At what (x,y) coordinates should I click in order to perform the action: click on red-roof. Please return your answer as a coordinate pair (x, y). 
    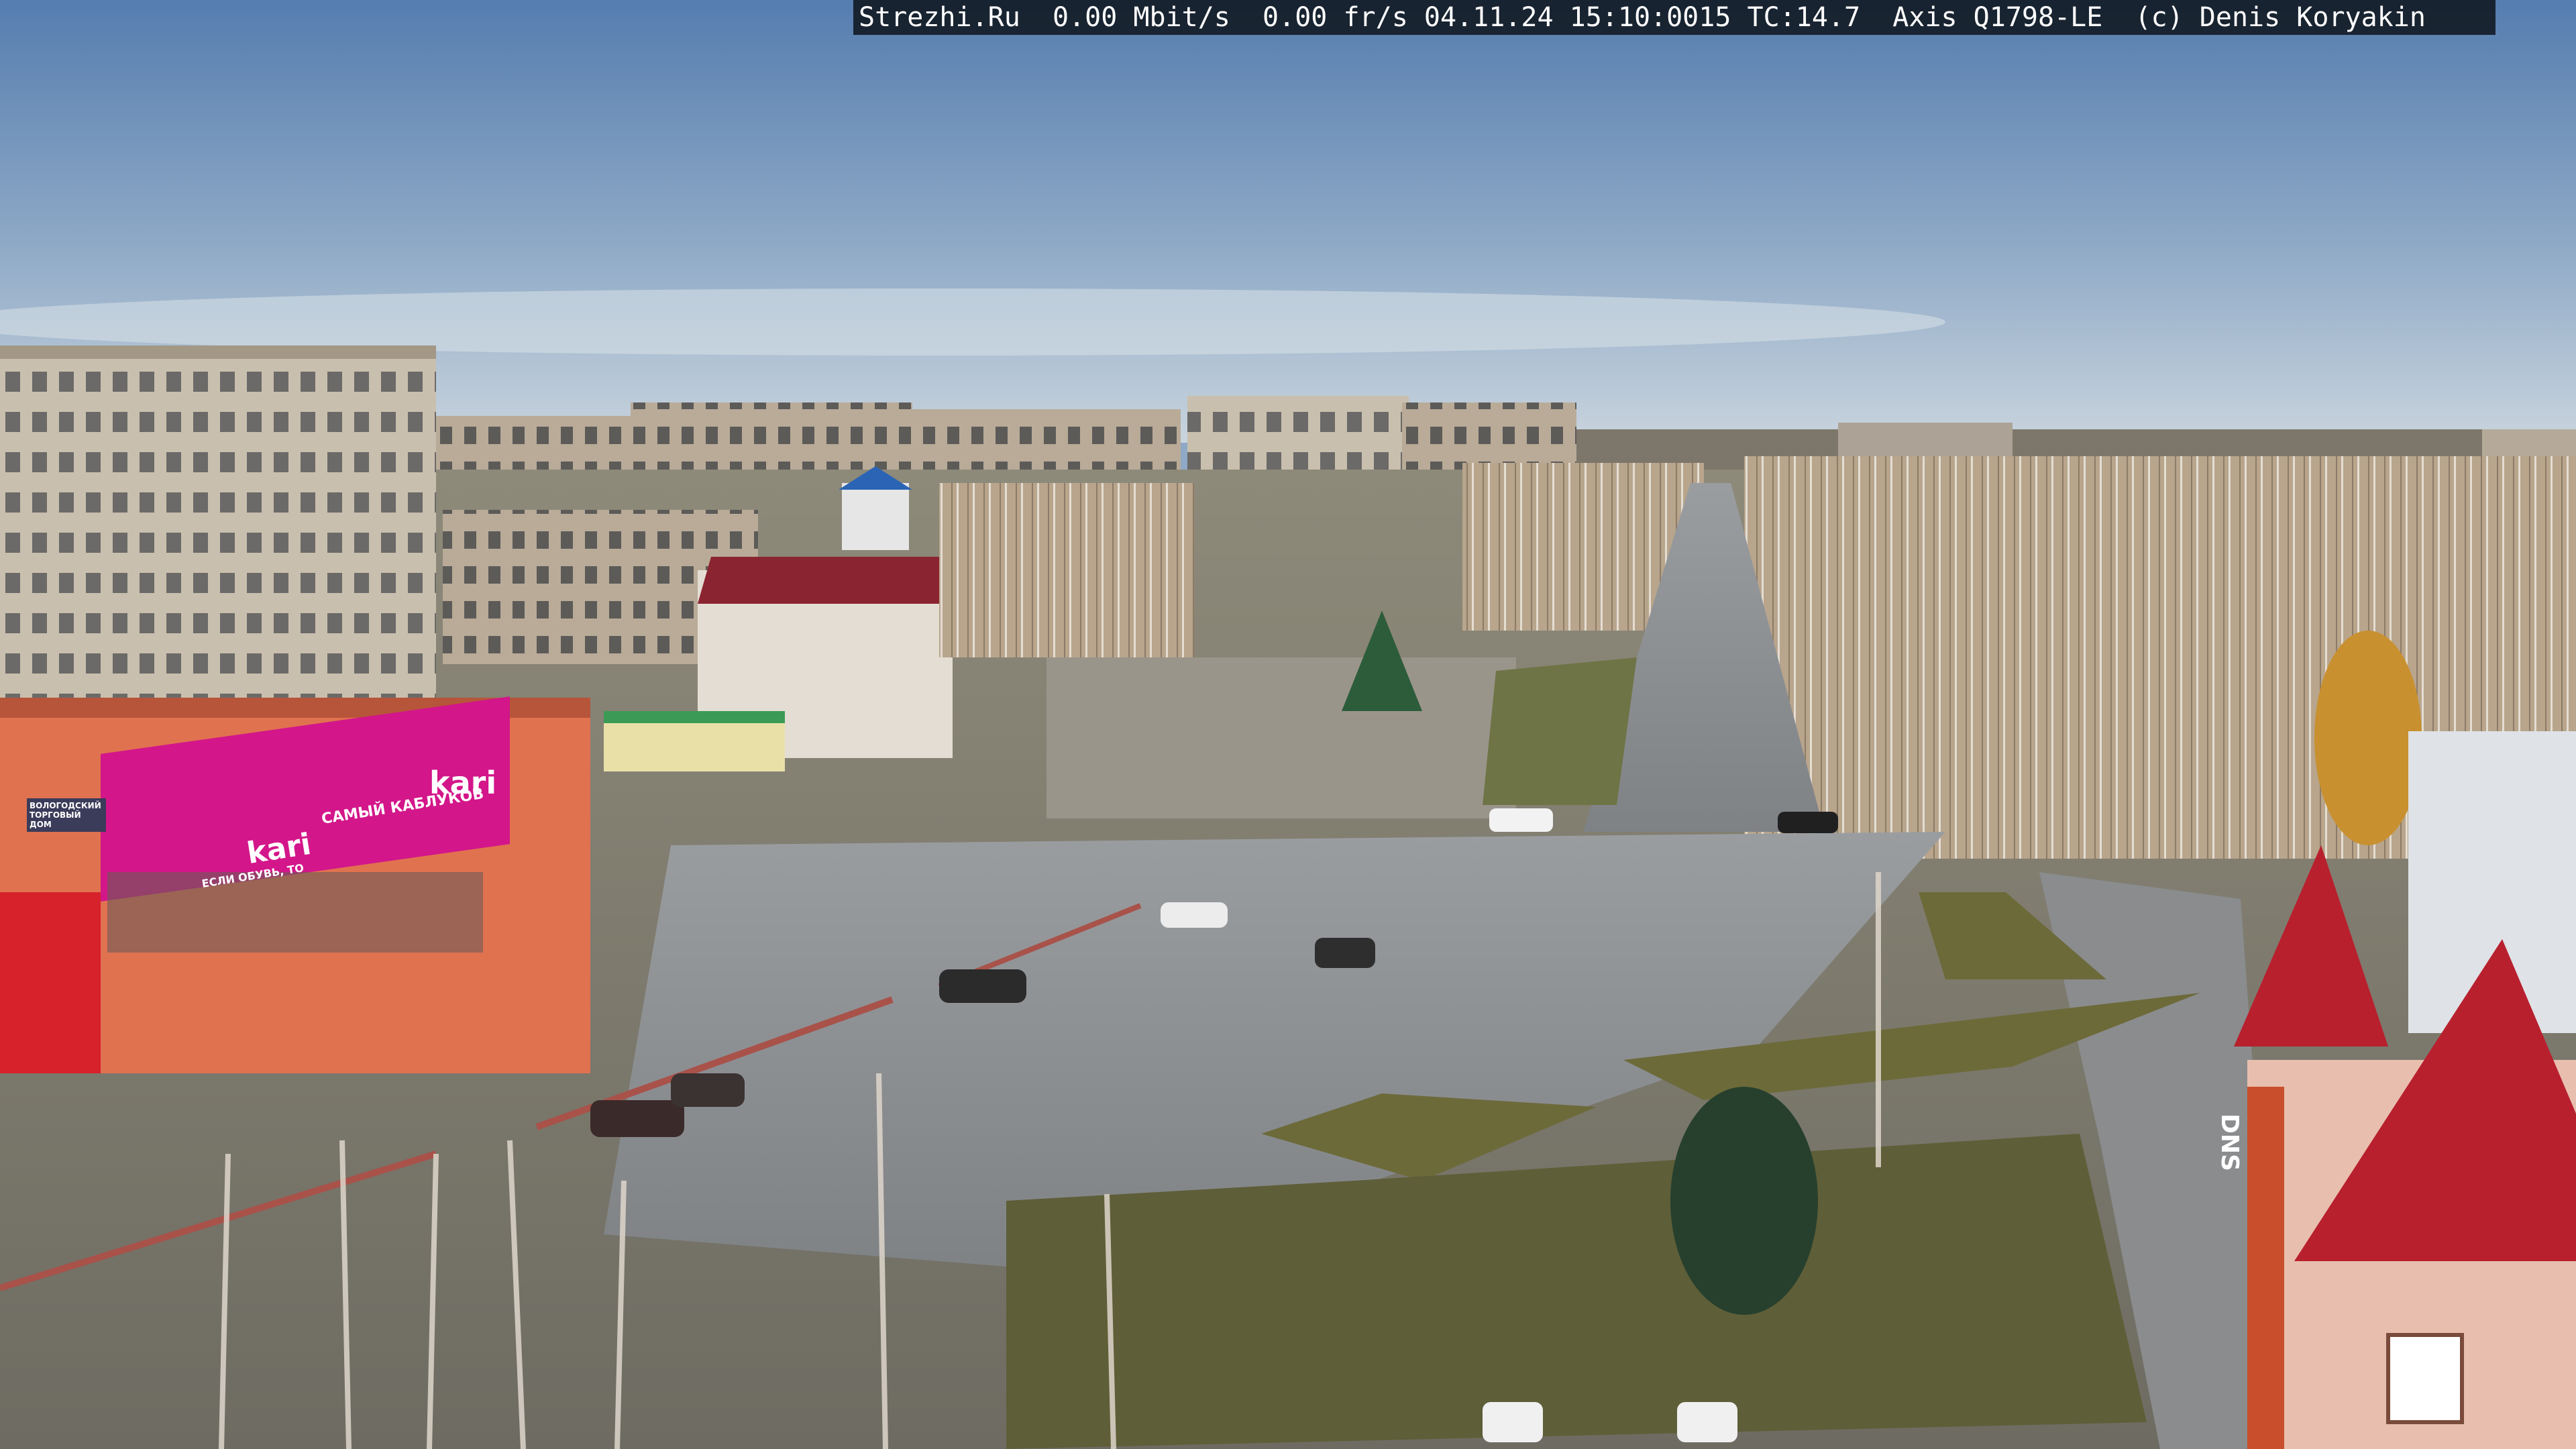
    Looking at the image, I should click on (825, 580).